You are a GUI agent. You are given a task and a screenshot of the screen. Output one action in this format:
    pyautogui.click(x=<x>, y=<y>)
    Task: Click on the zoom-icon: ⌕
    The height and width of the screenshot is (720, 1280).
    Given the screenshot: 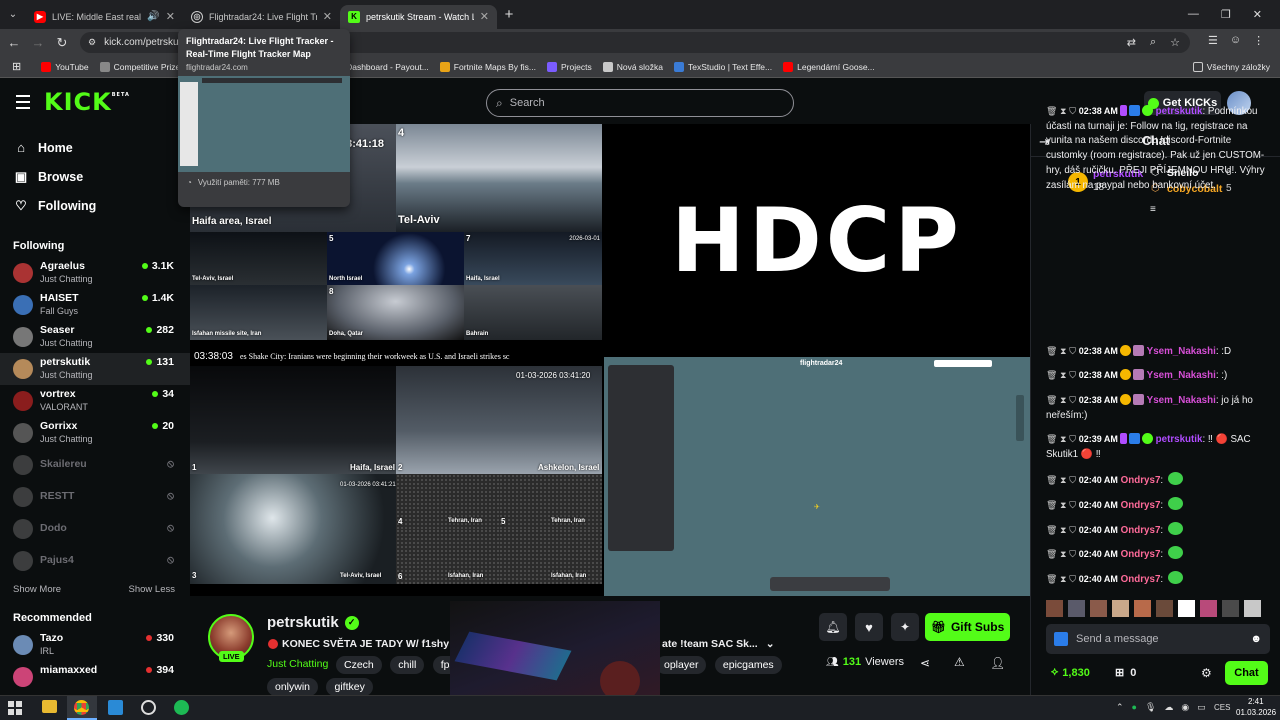 What is the action you would take?
    pyautogui.click(x=1153, y=42)
    